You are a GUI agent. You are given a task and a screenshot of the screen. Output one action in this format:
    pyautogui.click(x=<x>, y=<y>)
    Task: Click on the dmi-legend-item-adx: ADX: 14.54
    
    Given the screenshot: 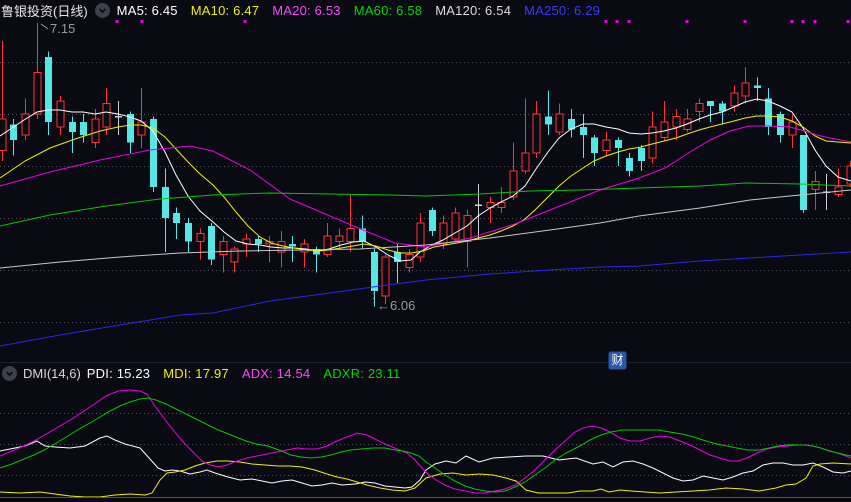 What is the action you would take?
    pyautogui.click(x=276, y=373)
    